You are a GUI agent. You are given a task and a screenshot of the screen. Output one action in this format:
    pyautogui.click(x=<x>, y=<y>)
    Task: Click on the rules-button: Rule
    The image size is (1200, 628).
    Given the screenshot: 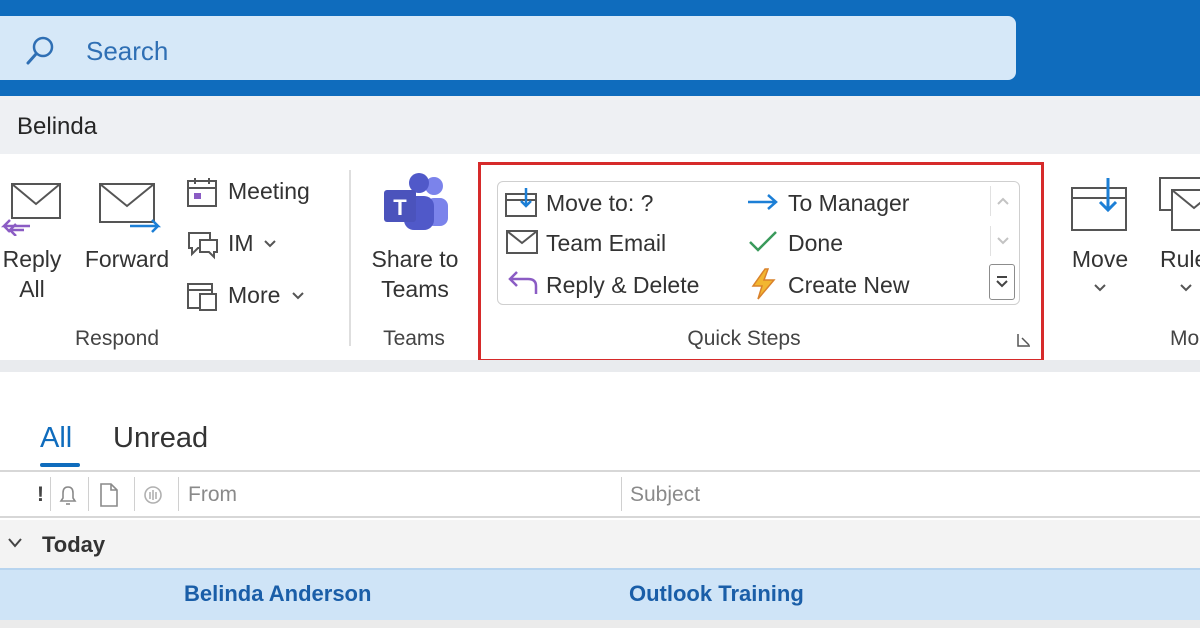 What is the action you would take?
    pyautogui.click(x=1176, y=235)
    